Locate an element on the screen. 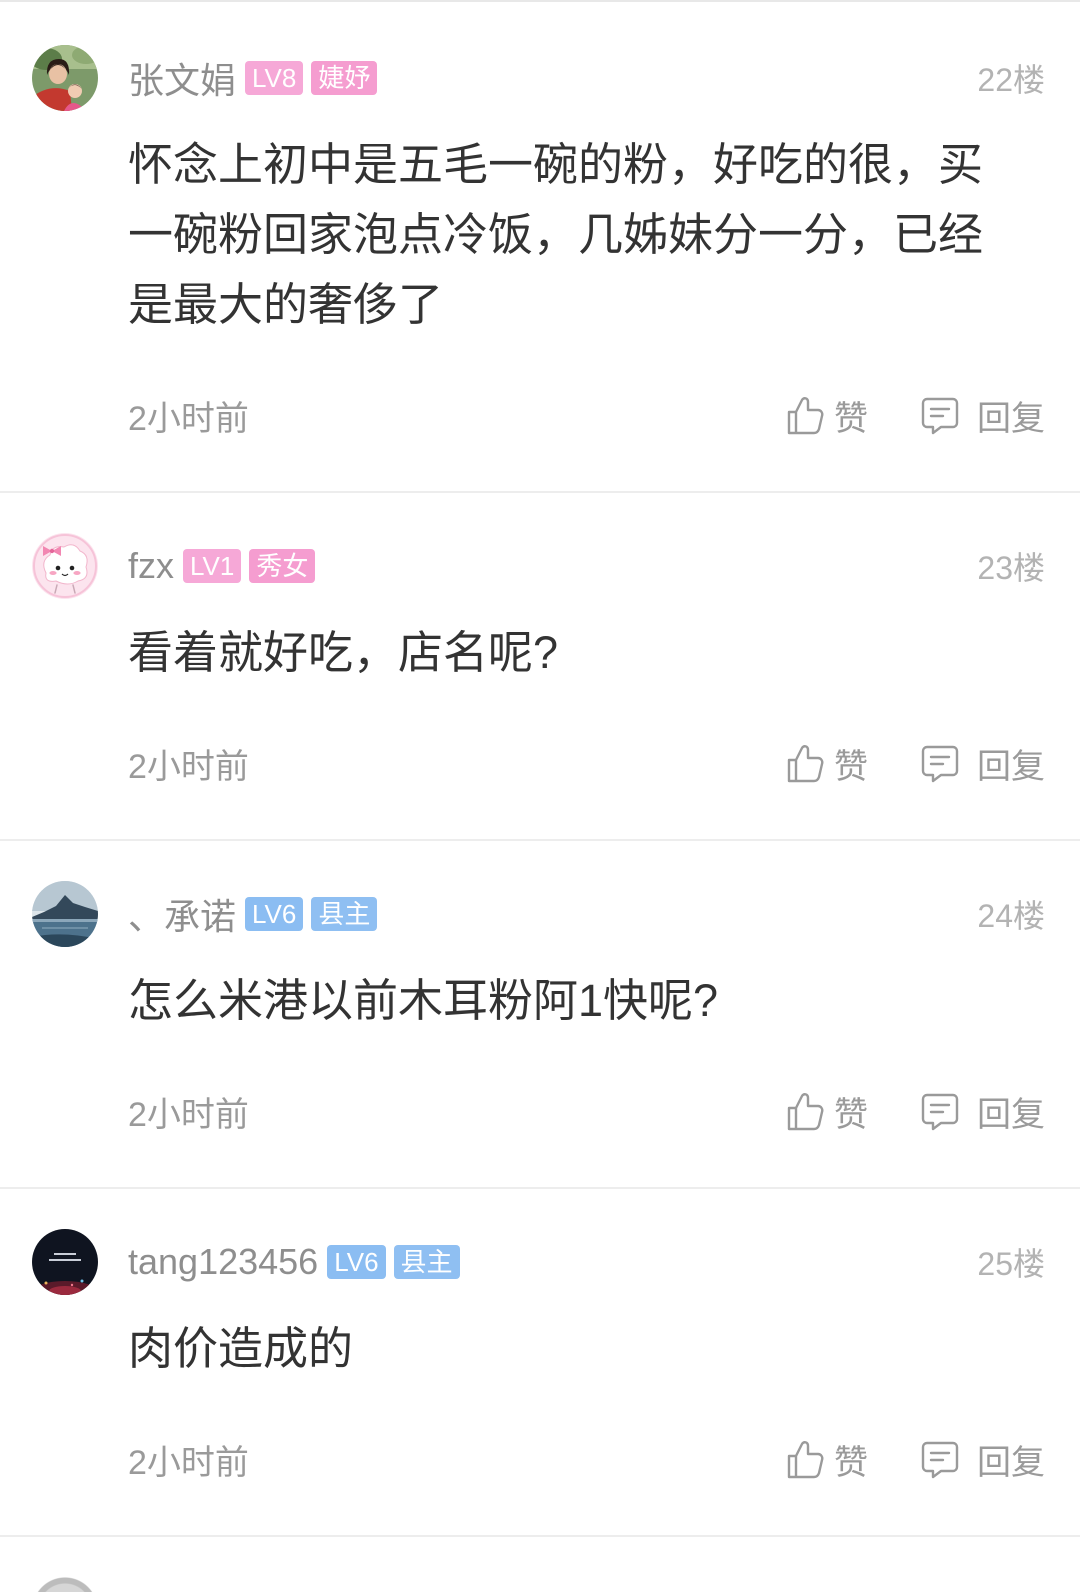  floor-number: 23楼 is located at coordinates (1011, 568).